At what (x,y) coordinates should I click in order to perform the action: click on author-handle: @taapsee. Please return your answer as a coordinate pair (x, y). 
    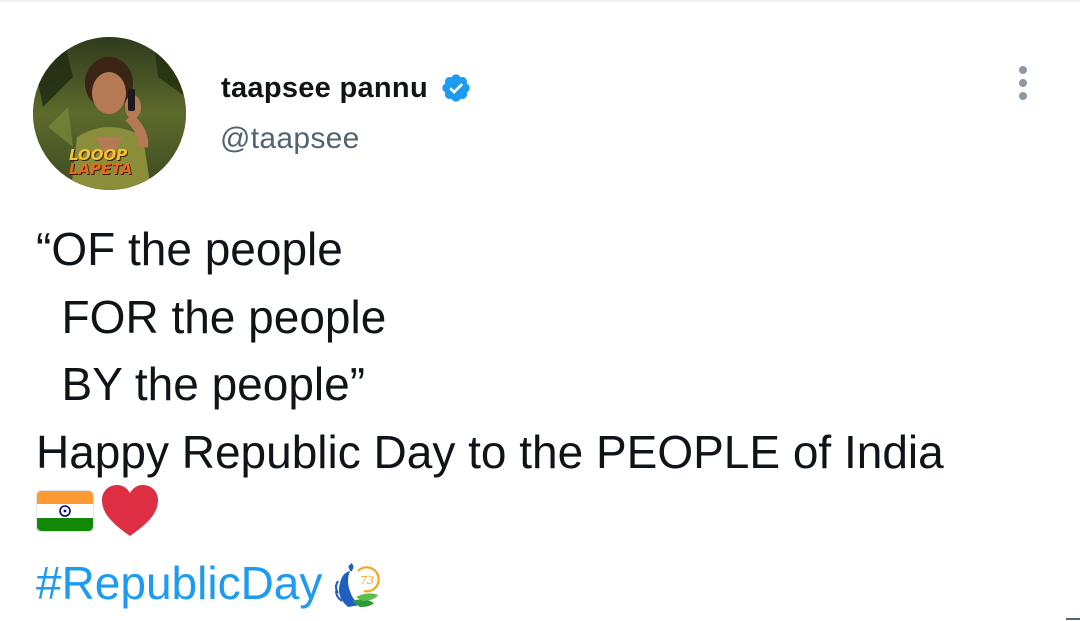
    Looking at the image, I should click on (290, 139).